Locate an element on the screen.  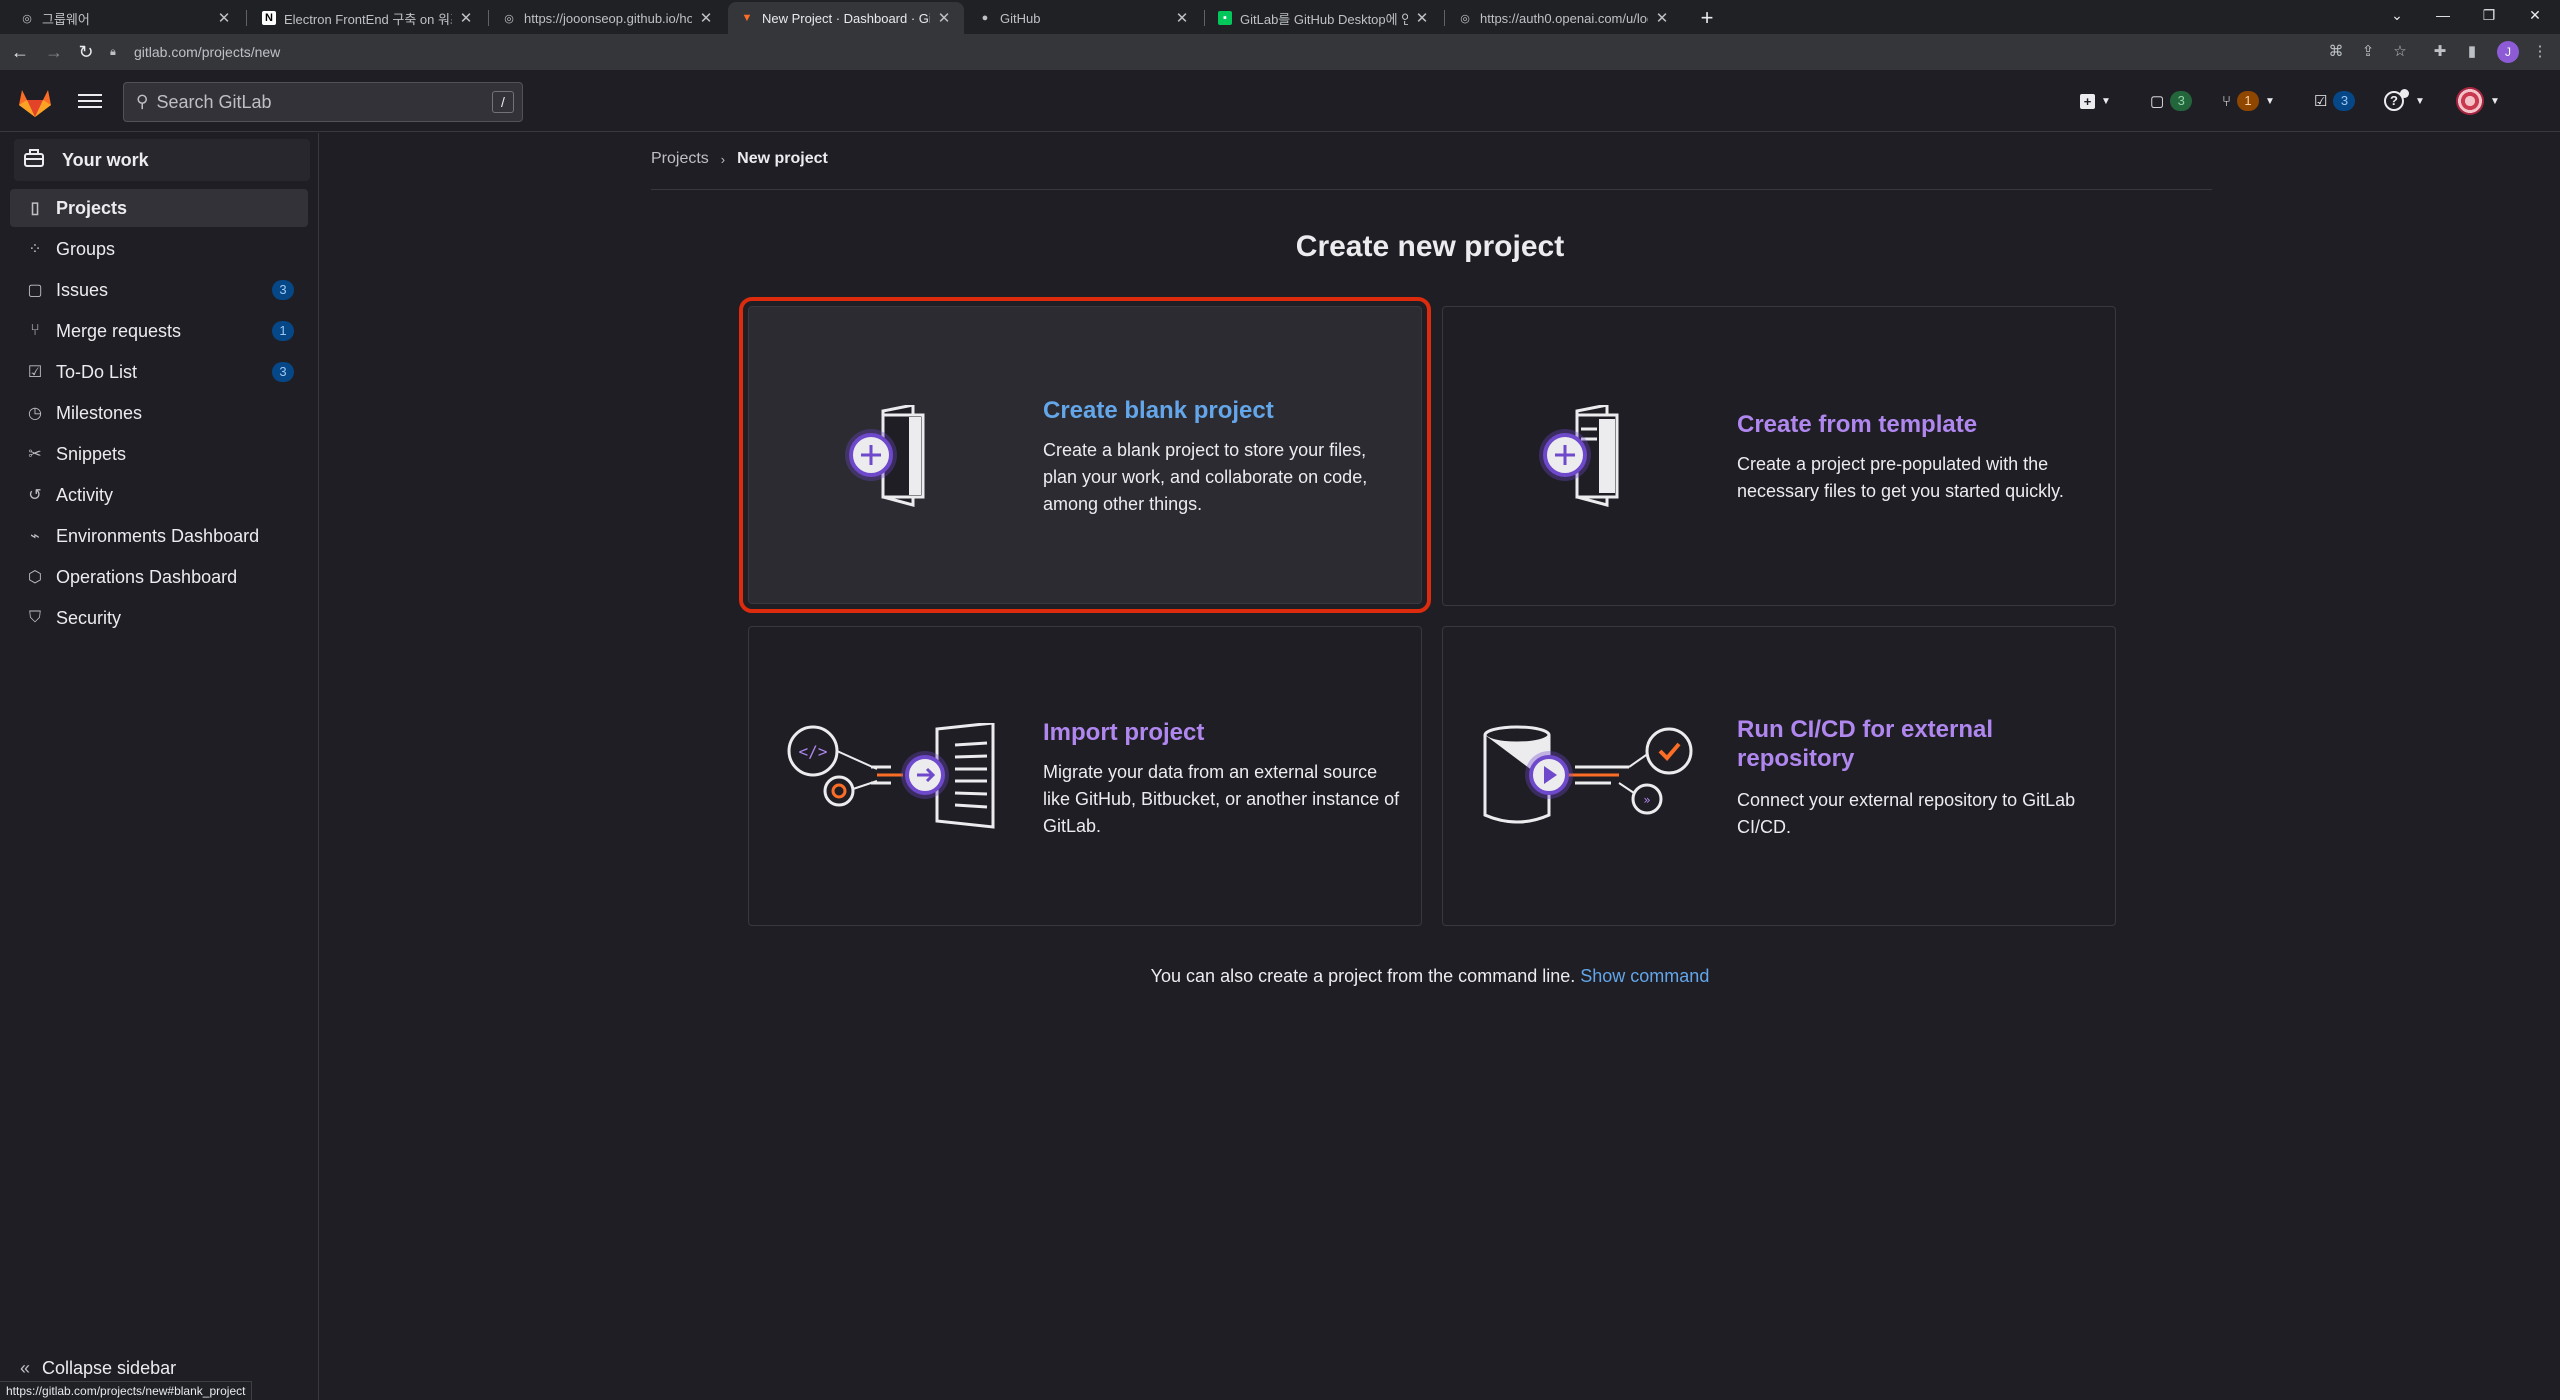
header-issues-button: ▢ 3 is located at coordinates (2171, 101).